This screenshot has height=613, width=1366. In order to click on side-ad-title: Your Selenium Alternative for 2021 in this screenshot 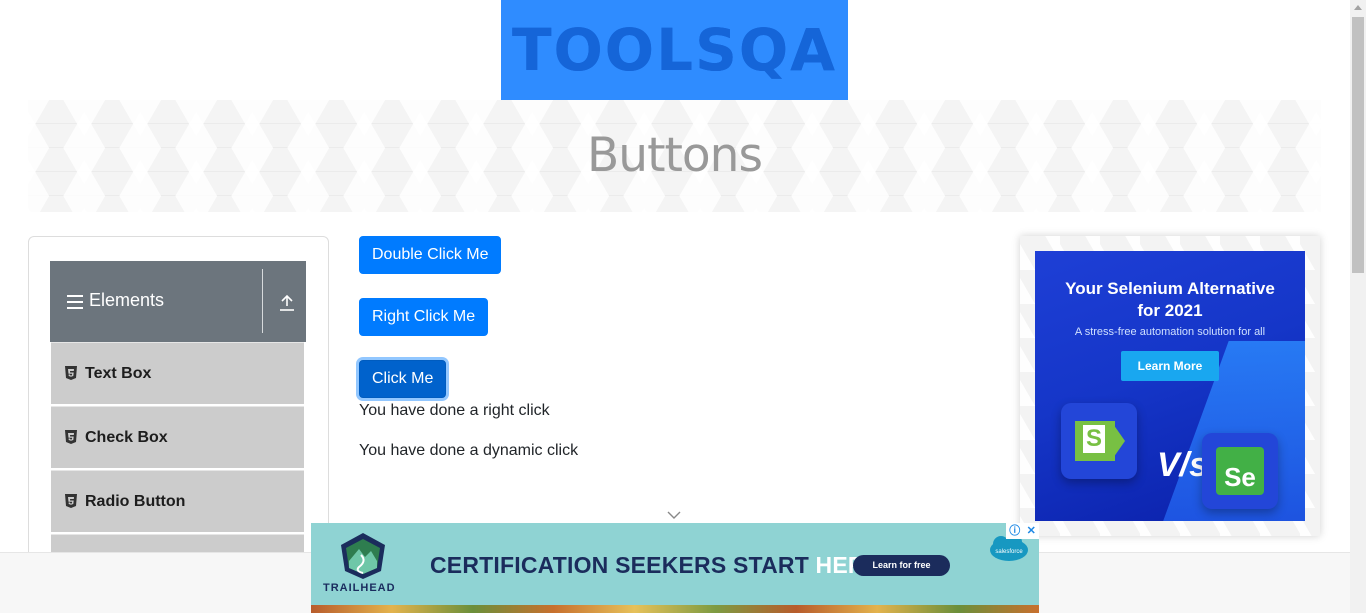, I will do `click(1170, 300)`.